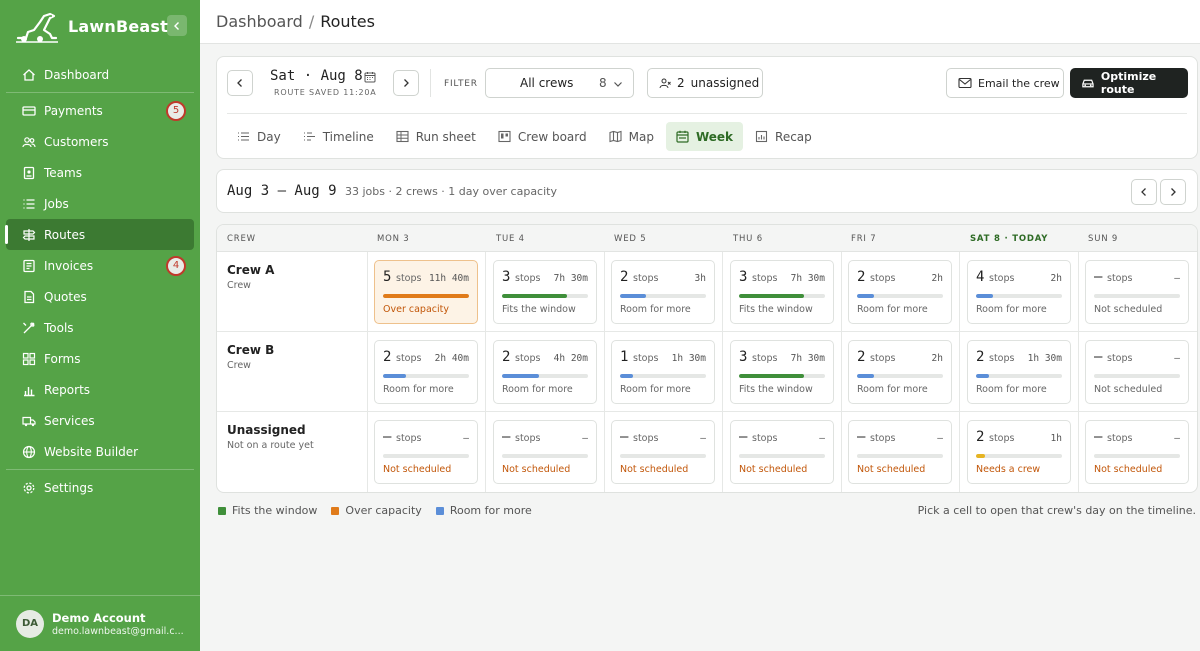 This screenshot has height=651, width=1200. Describe the element at coordinates (370, 77) in the screenshot. I see `calendar-icon` at that location.